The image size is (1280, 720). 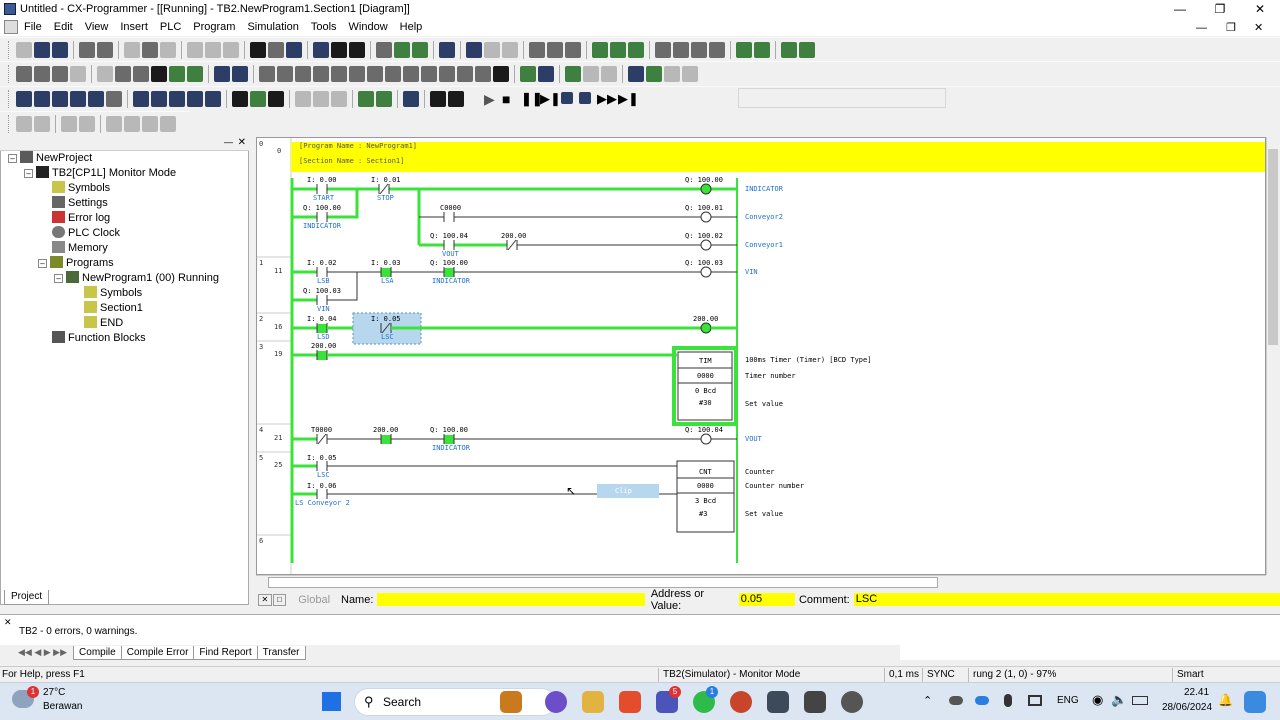 What do you see at coordinates (222, 73) in the screenshot?
I see `ladder-view-icon` at bounding box center [222, 73].